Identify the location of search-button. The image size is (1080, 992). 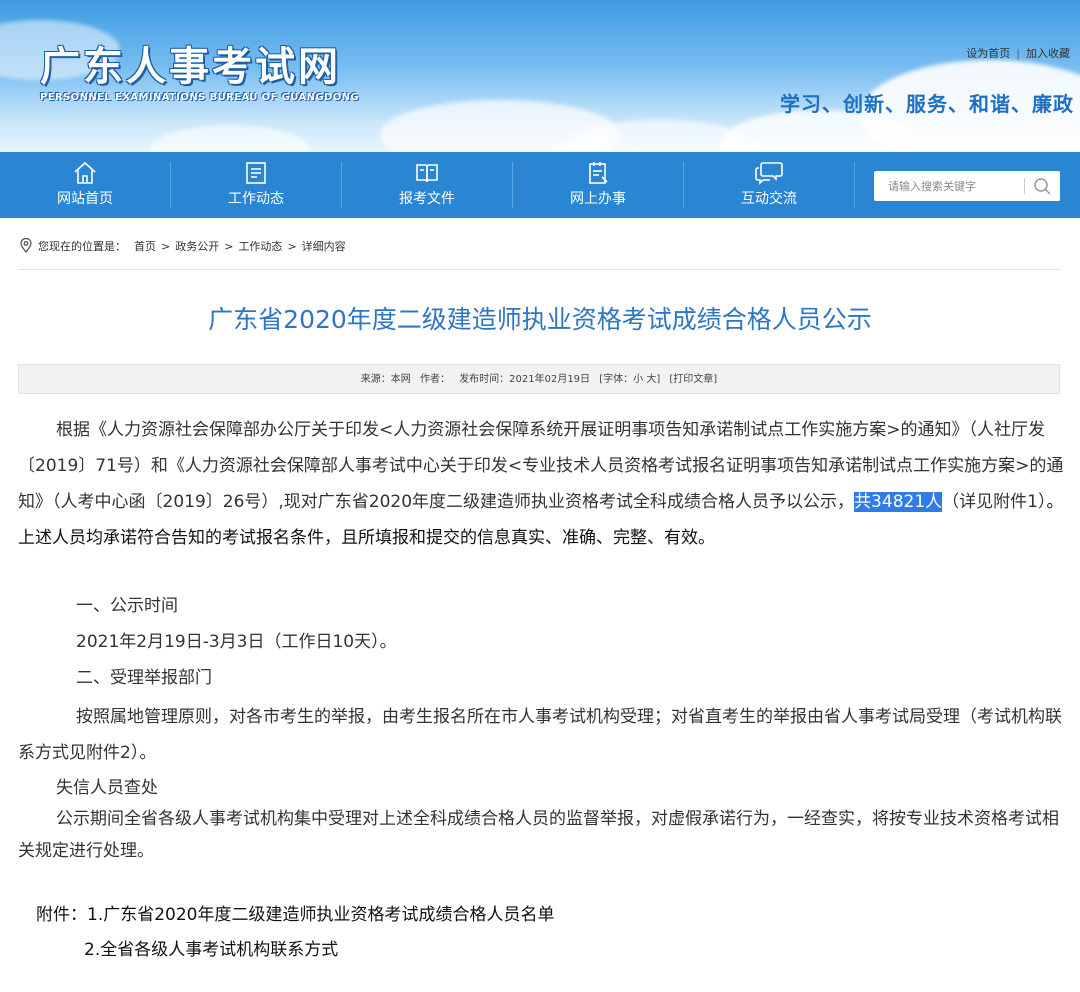
(1042, 186).